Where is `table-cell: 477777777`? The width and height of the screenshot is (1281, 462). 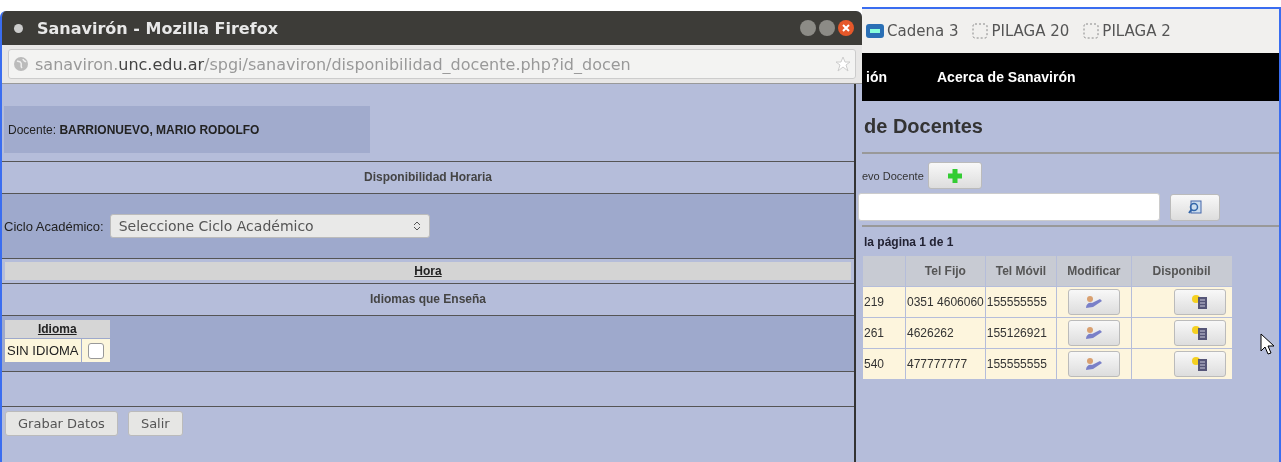 table-cell: 477777777 is located at coordinates (945, 364).